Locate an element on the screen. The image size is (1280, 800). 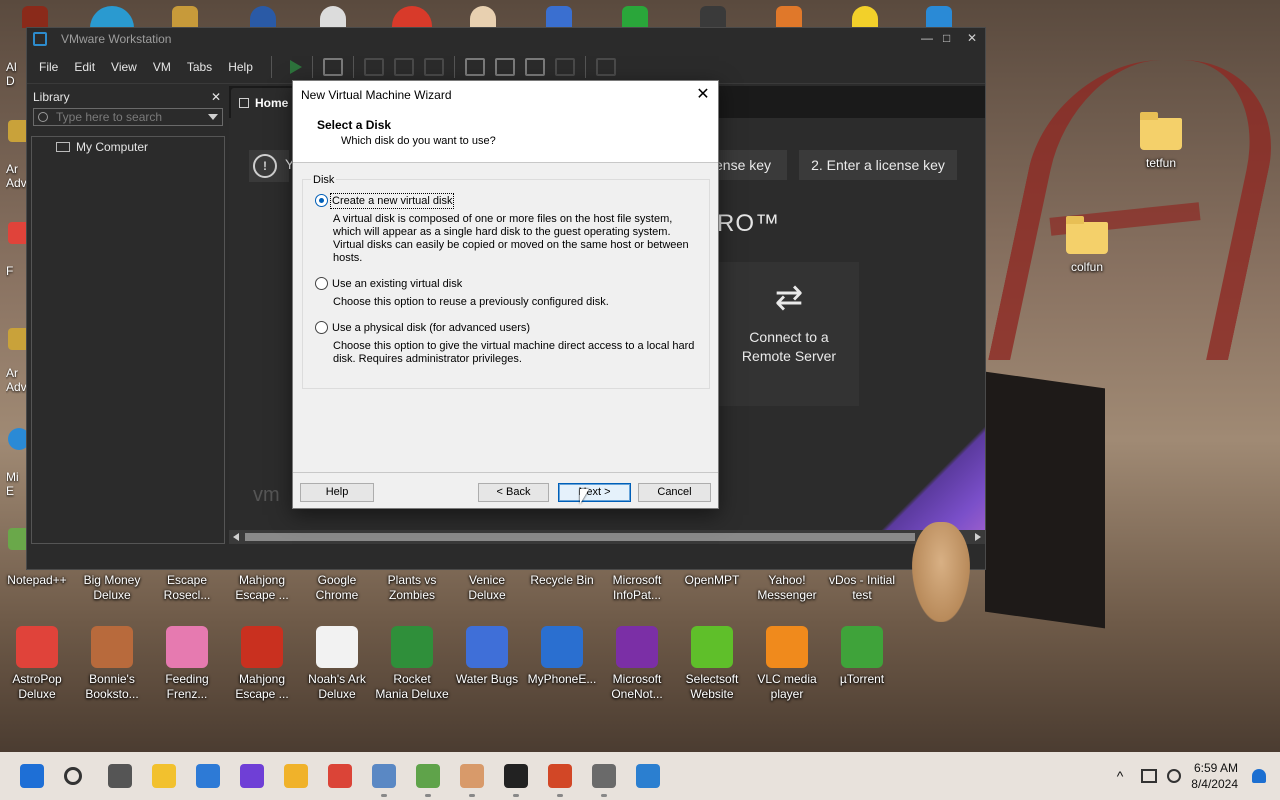
dialog-close-button: ✕ is located at coordinates (703, 95).